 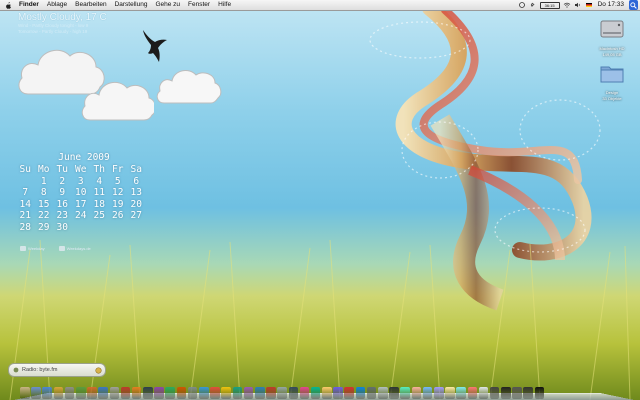 I want to click on wifi-icon, so click(x=567, y=5).